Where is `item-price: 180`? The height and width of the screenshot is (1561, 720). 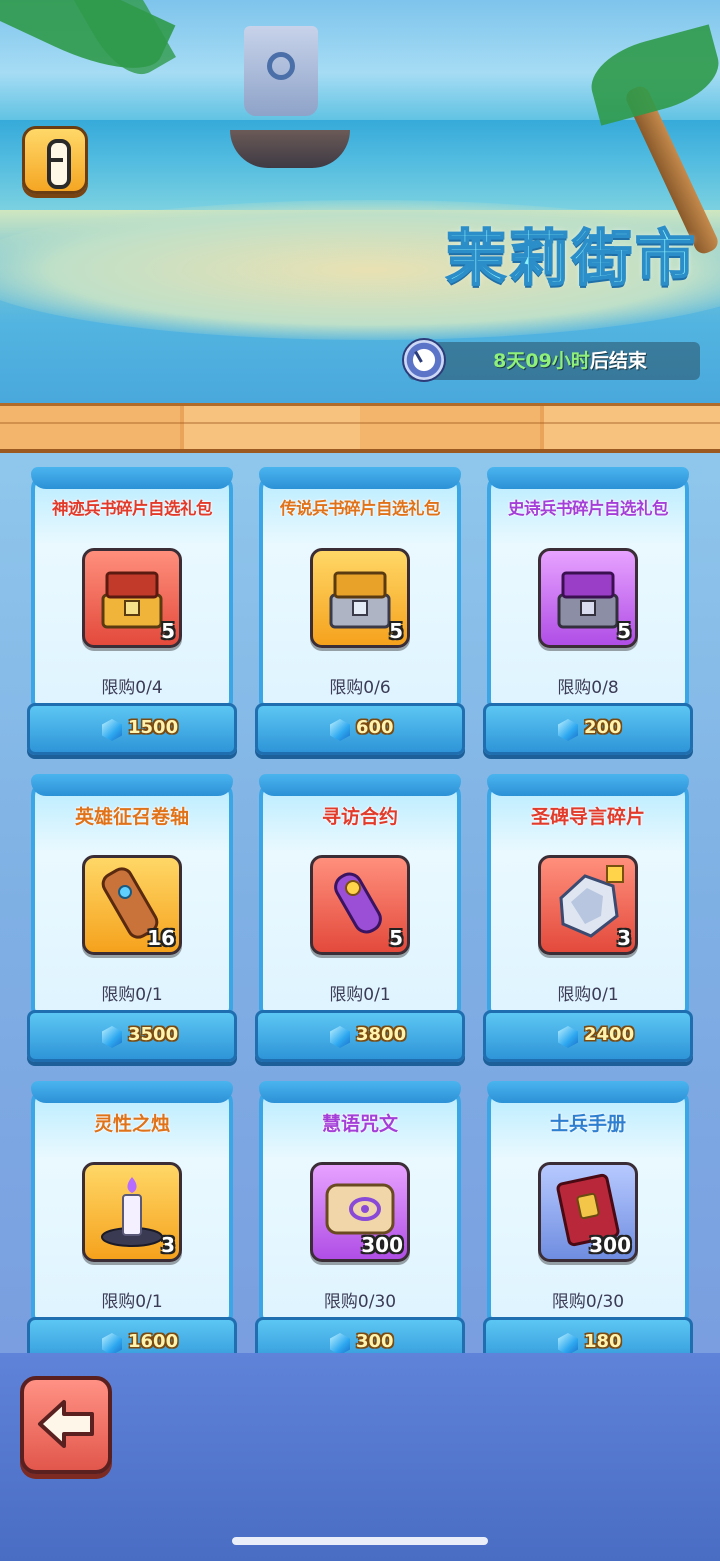 item-price: 180 is located at coordinates (603, 1341).